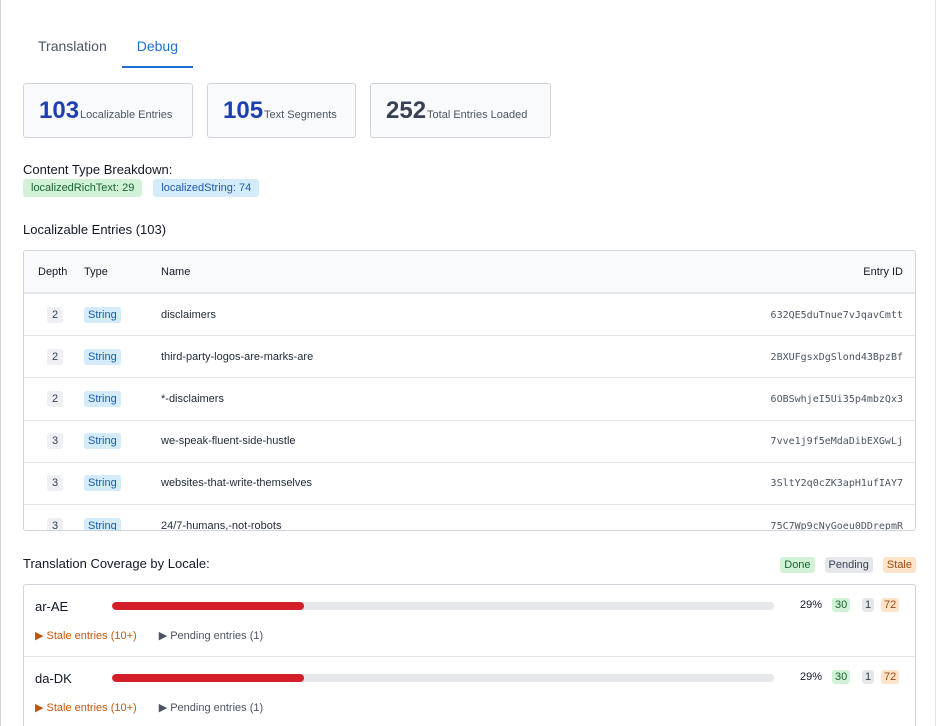 The height and width of the screenshot is (726, 936). What do you see at coordinates (176, 271) in the screenshot?
I see `col-header-name: Name` at bounding box center [176, 271].